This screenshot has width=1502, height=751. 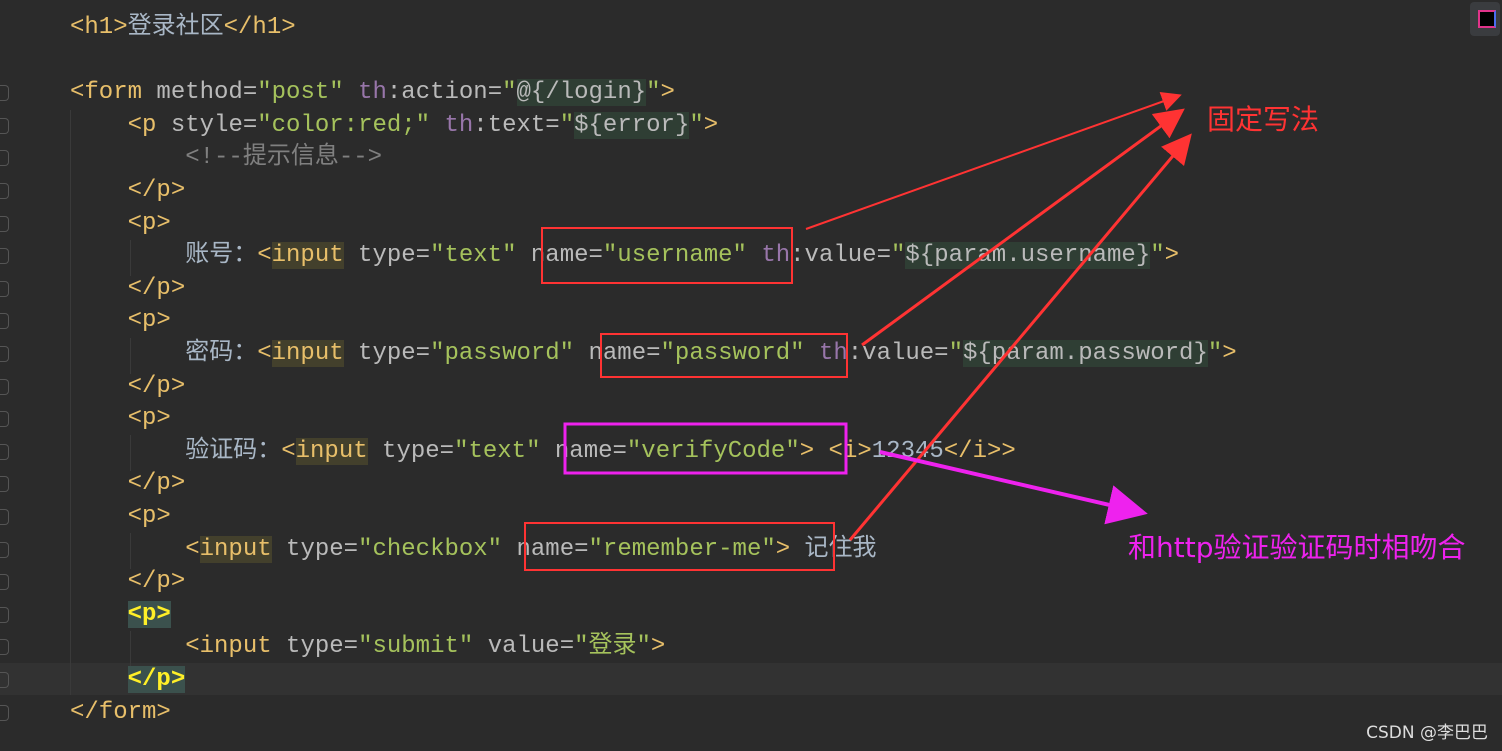 I want to click on annotation-fixed-syntax: 固定写法, so click(x=1263, y=119).